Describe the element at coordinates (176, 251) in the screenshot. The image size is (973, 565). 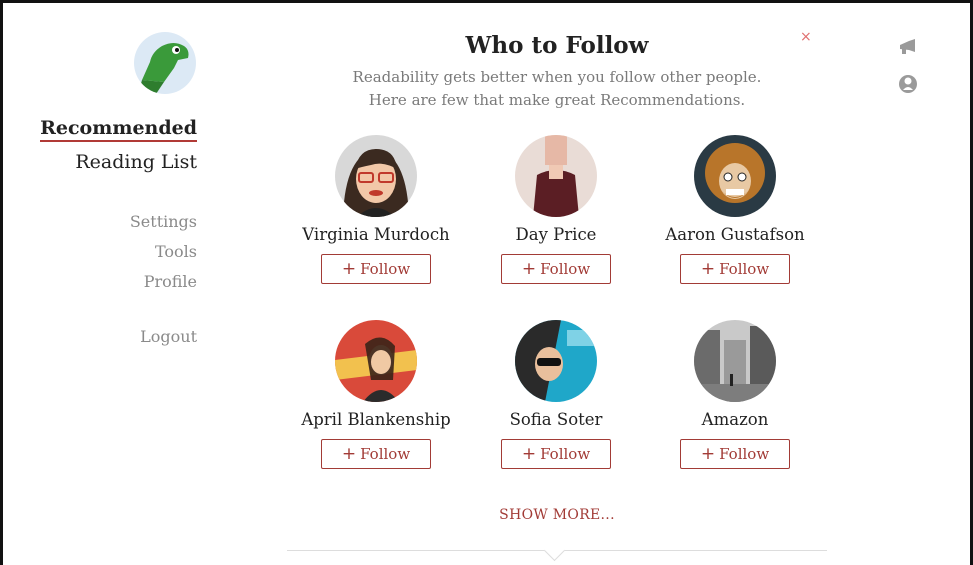
I see `nav-tools: Tools` at that location.